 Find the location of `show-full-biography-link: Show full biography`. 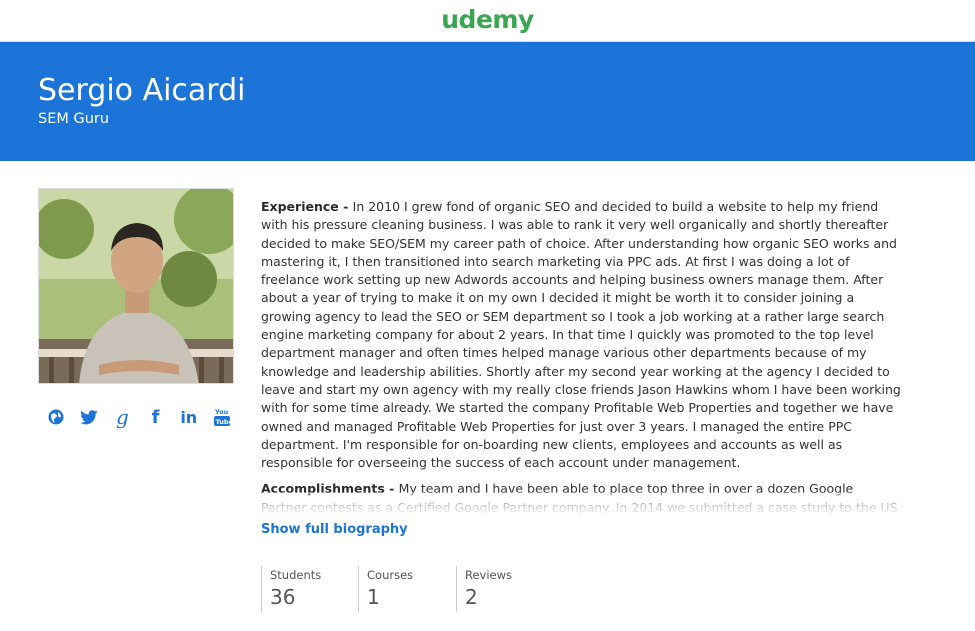

show-full-biography-link: Show full biography is located at coordinates (334, 529).